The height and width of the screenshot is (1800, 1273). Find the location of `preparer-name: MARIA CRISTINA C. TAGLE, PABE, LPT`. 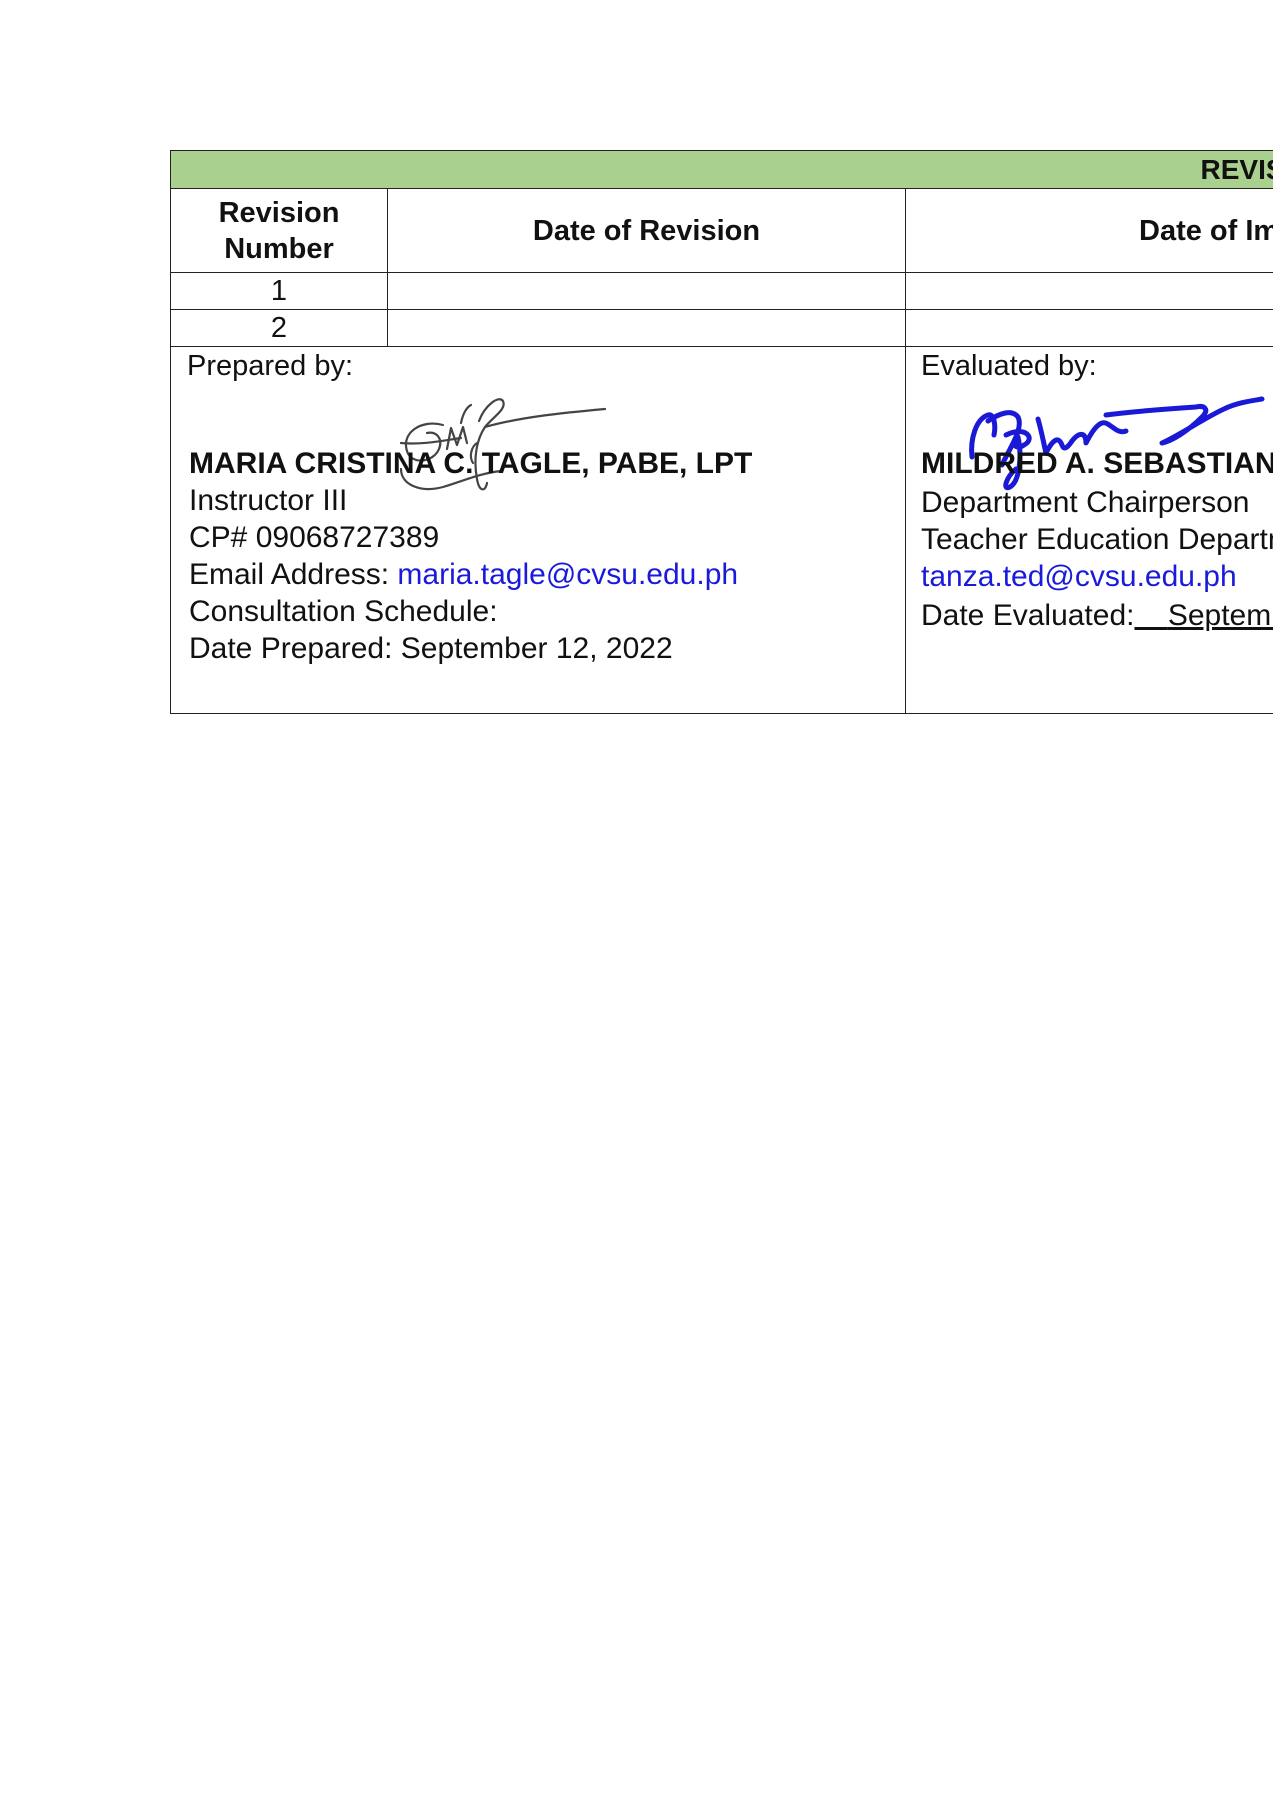

preparer-name: MARIA CRISTINA C. TAGLE, PABE, LPT is located at coordinates (471, 463).